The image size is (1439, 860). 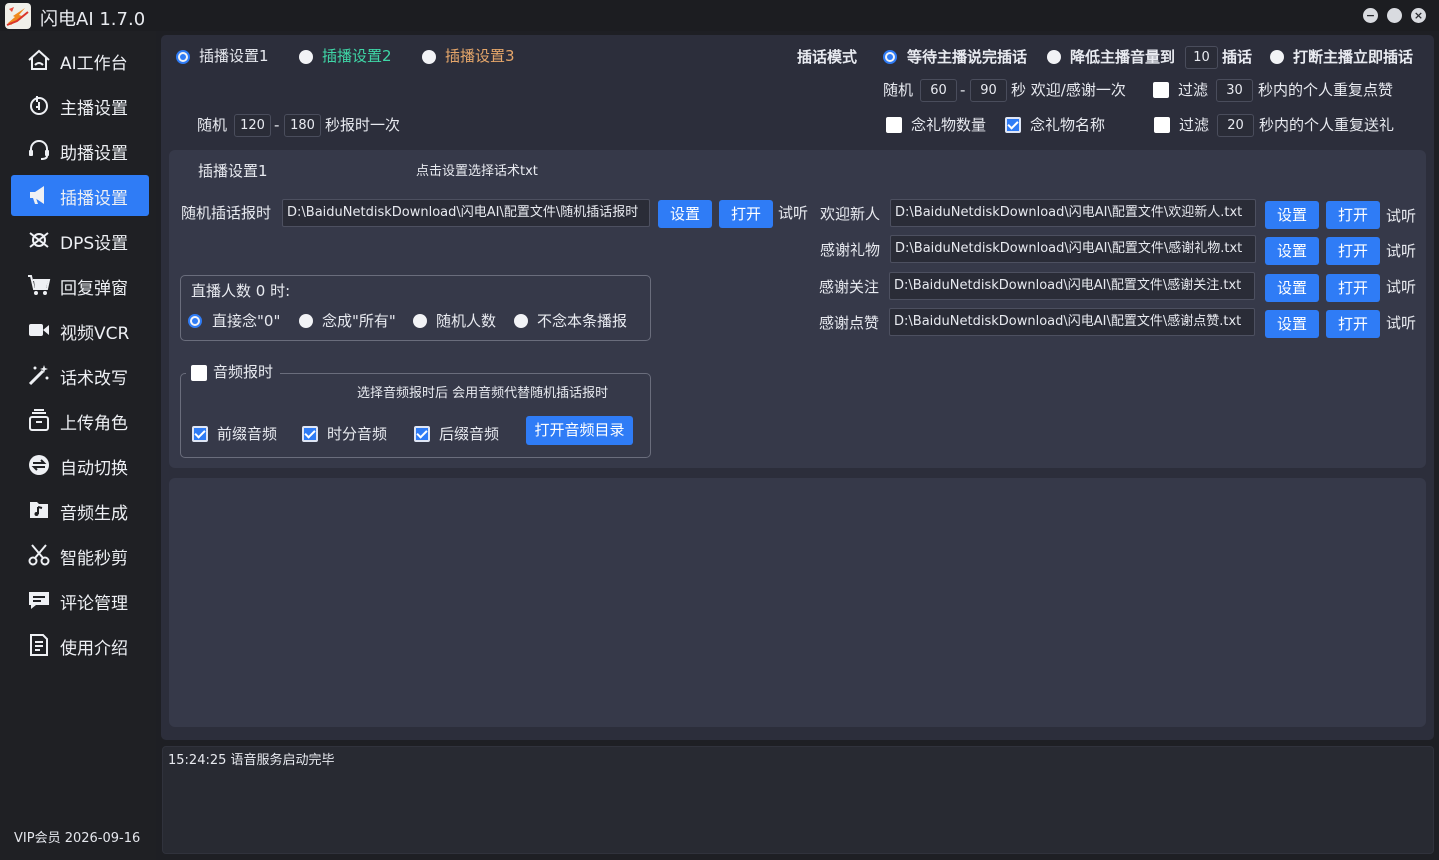 I want to click on sidebar-item-auto-switch: 自动切换, so click(x=80, y=465).